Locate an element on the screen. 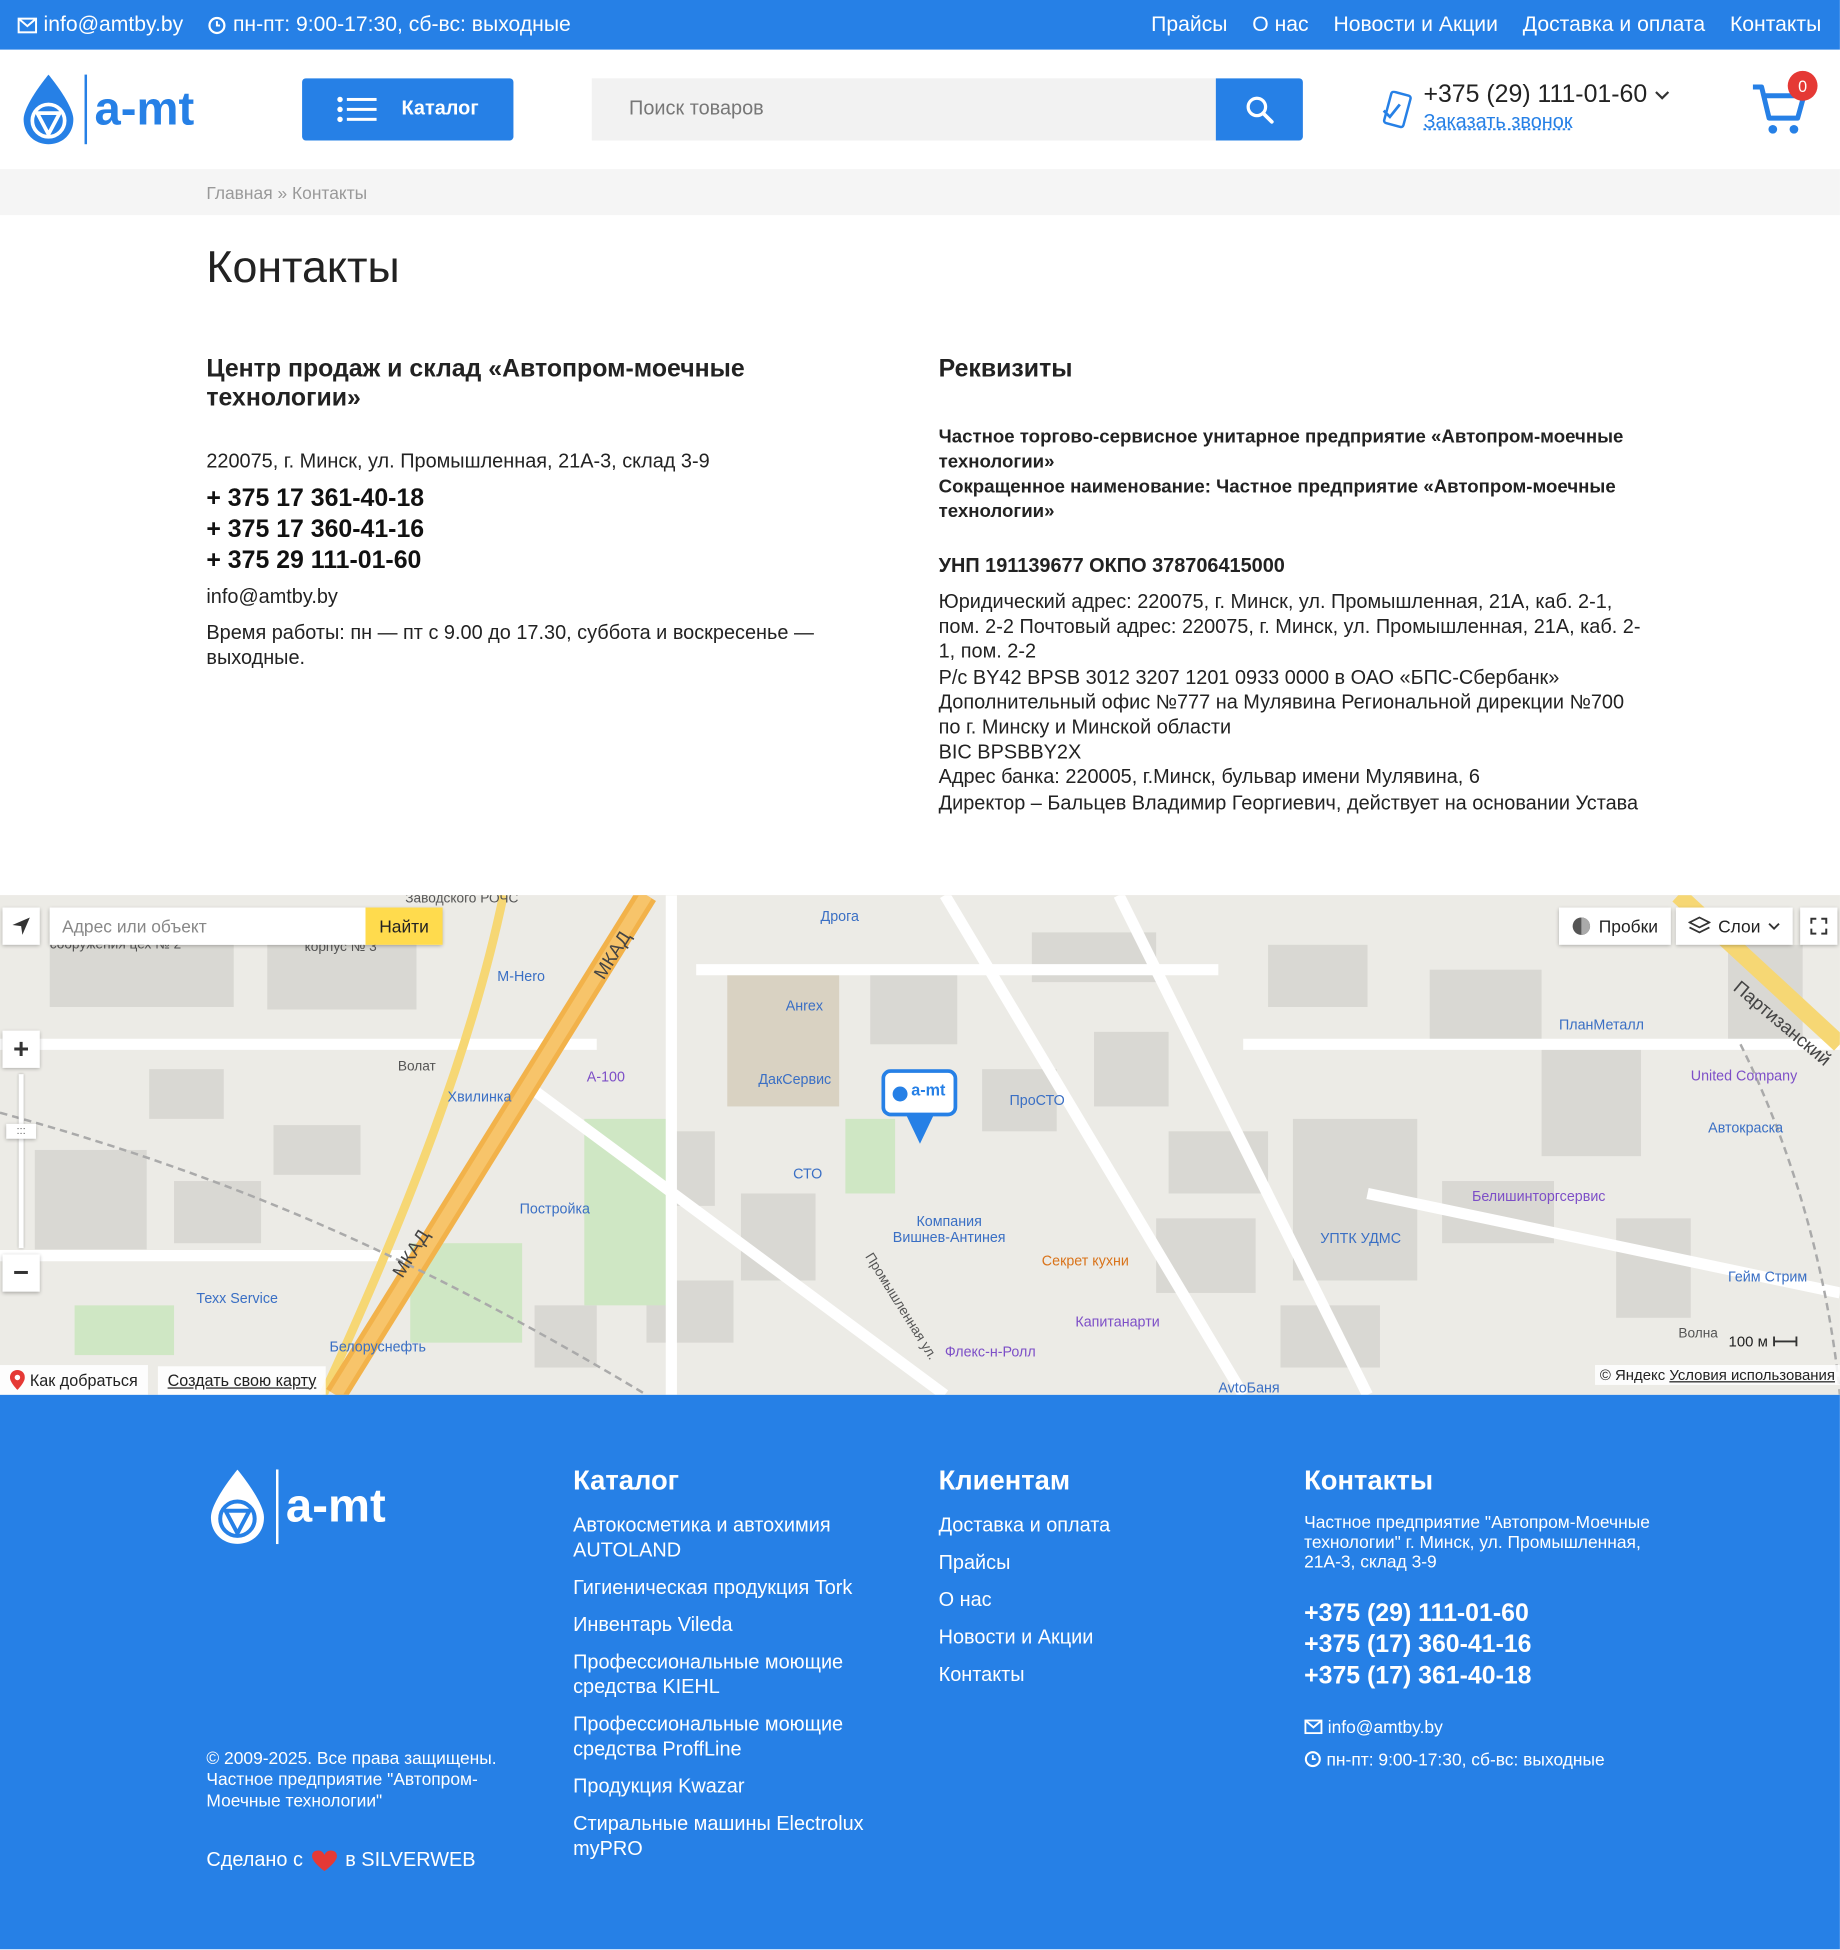 Image resolution: width=1840 pixels, height=1950 pixels. cart-button: 0 is located at coordinates (1784, 107).